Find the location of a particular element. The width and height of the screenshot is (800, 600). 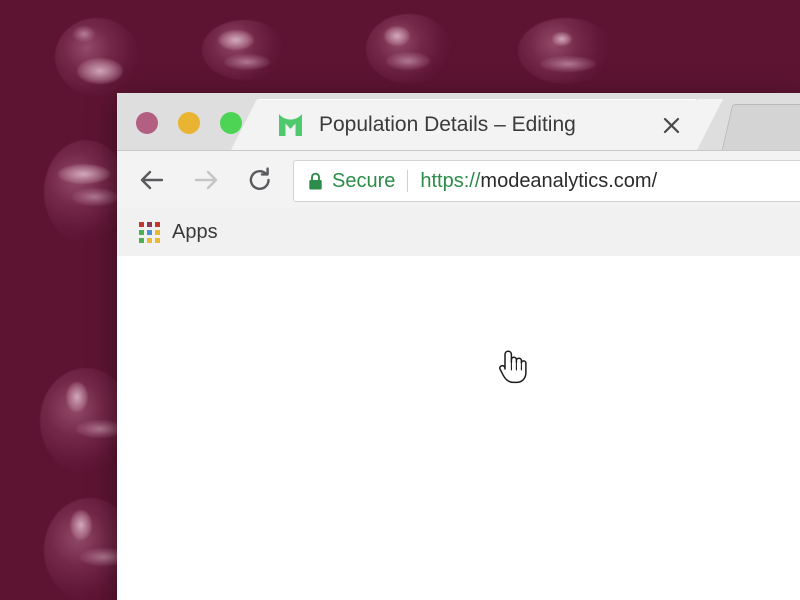

apps-grid-icon is located at coordinates (149, 232).